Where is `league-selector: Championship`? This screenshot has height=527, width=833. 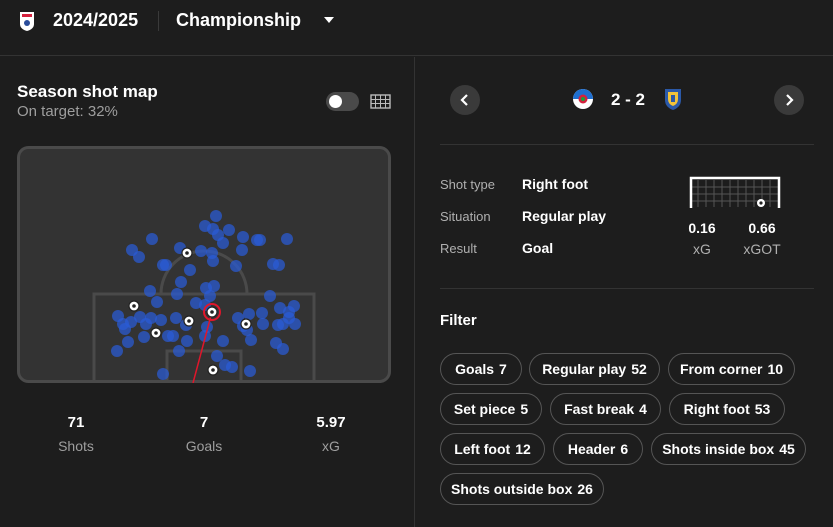 league-selector: Championship is located at coordinates (238, 20).